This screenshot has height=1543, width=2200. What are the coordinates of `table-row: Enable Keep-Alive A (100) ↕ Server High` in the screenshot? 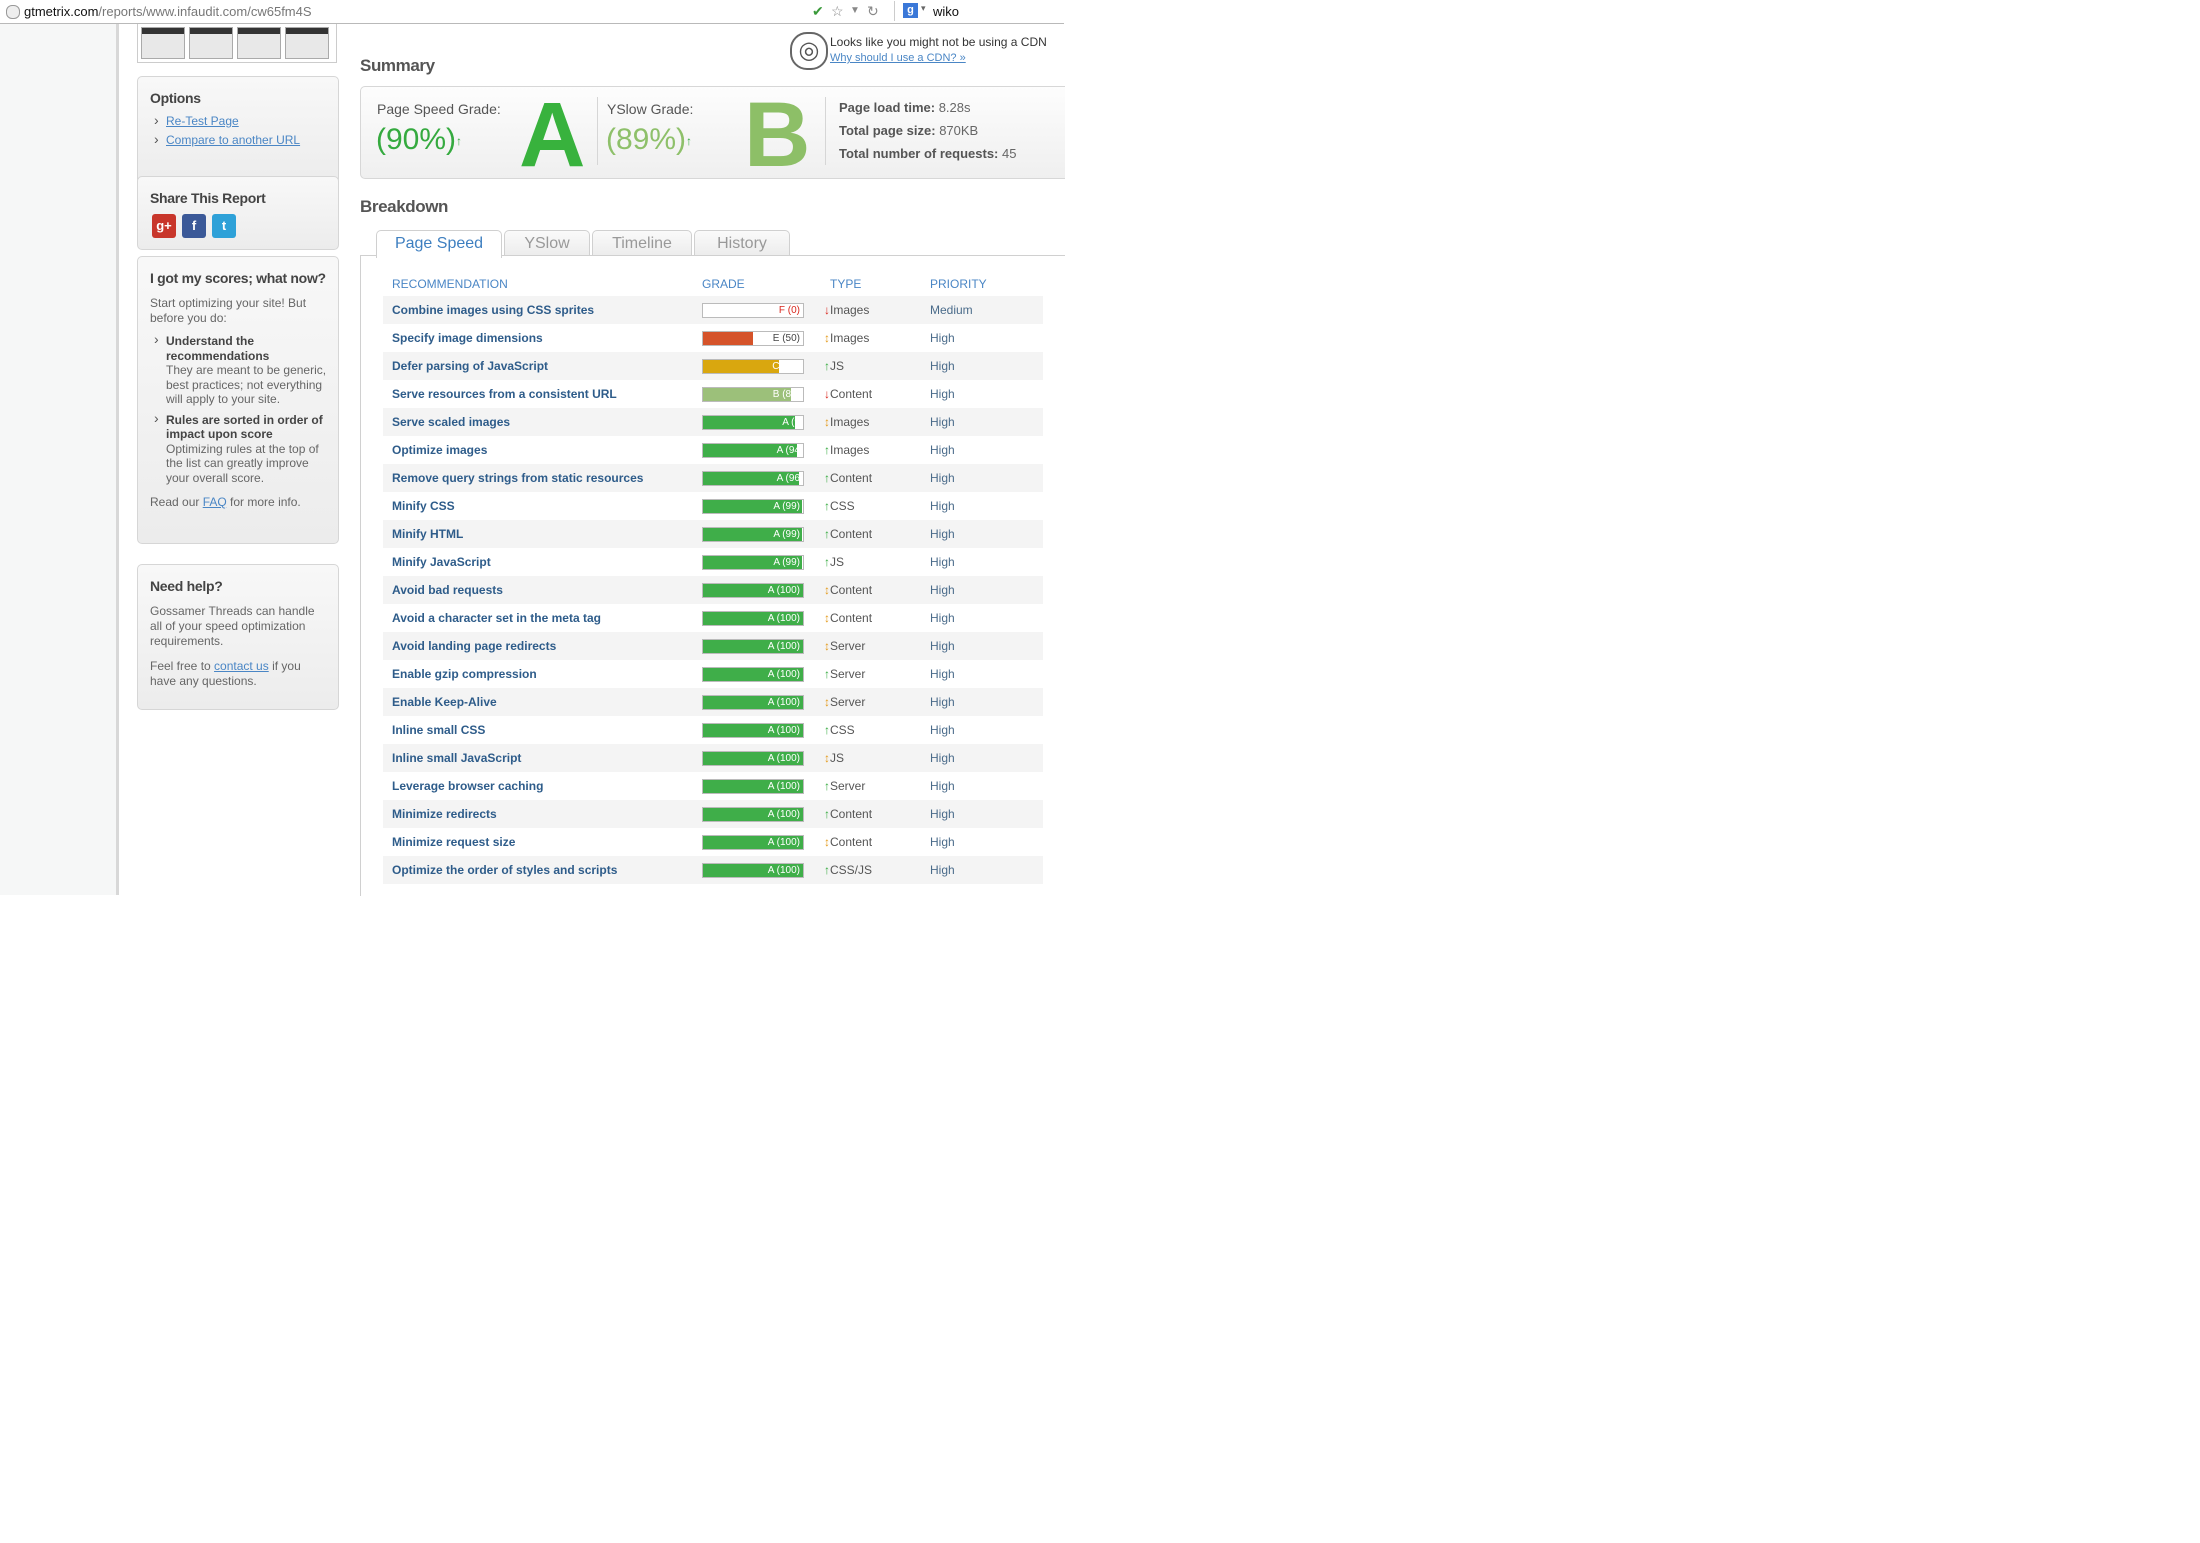 It's located at (713, 702).